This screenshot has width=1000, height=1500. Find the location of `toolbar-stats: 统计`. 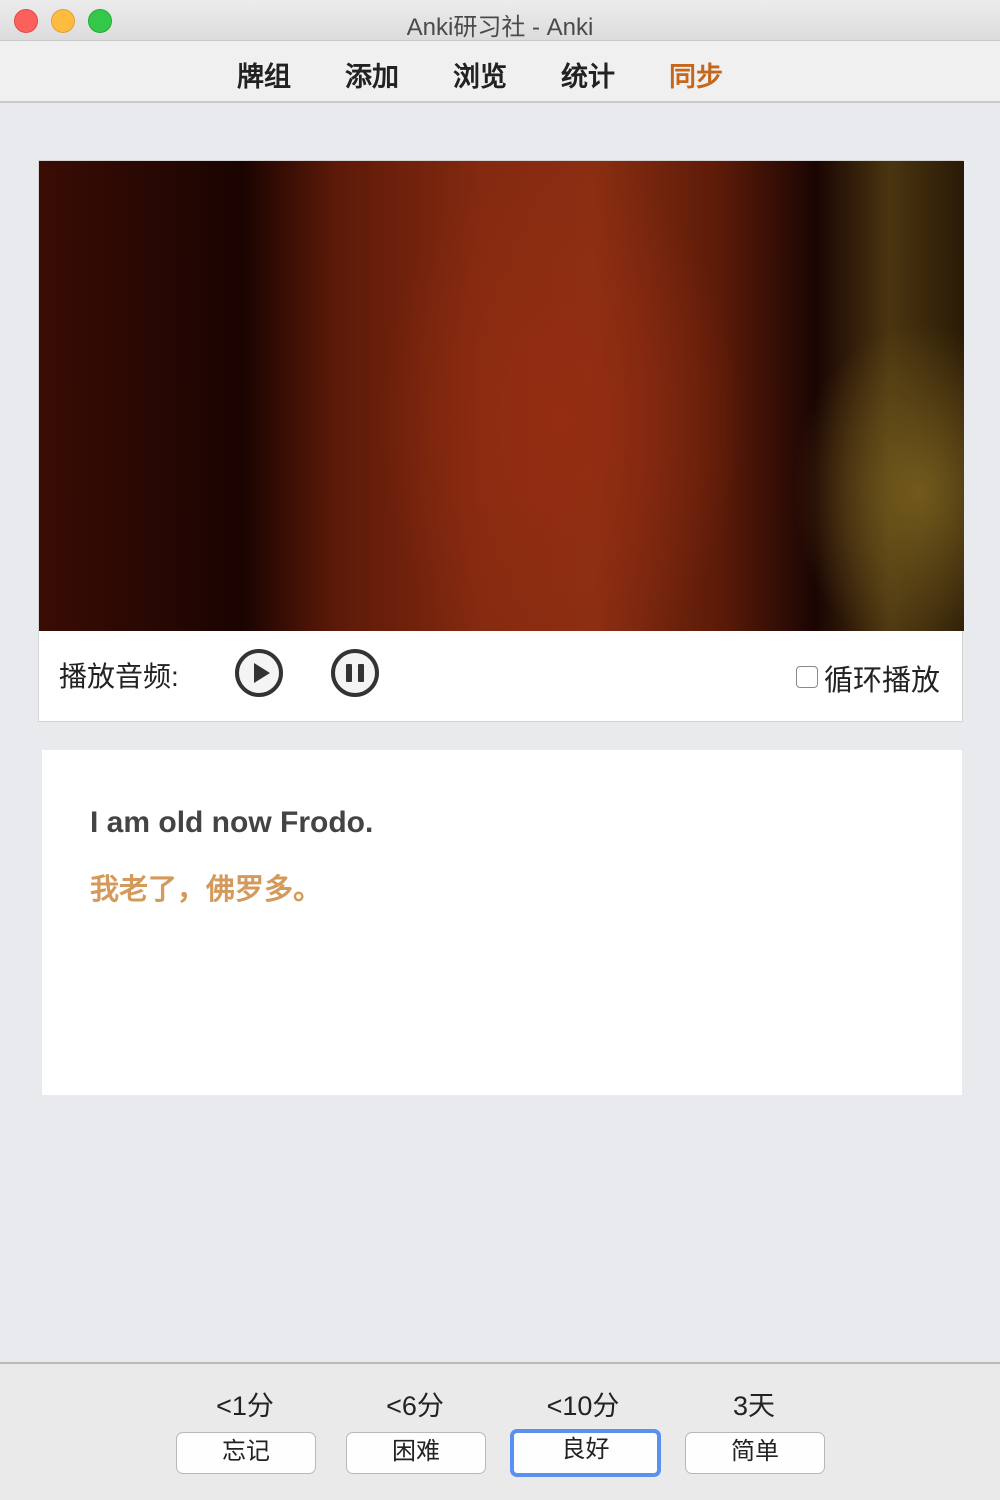

toolbar-stats: 统计 is located at coordinates (588, 74).